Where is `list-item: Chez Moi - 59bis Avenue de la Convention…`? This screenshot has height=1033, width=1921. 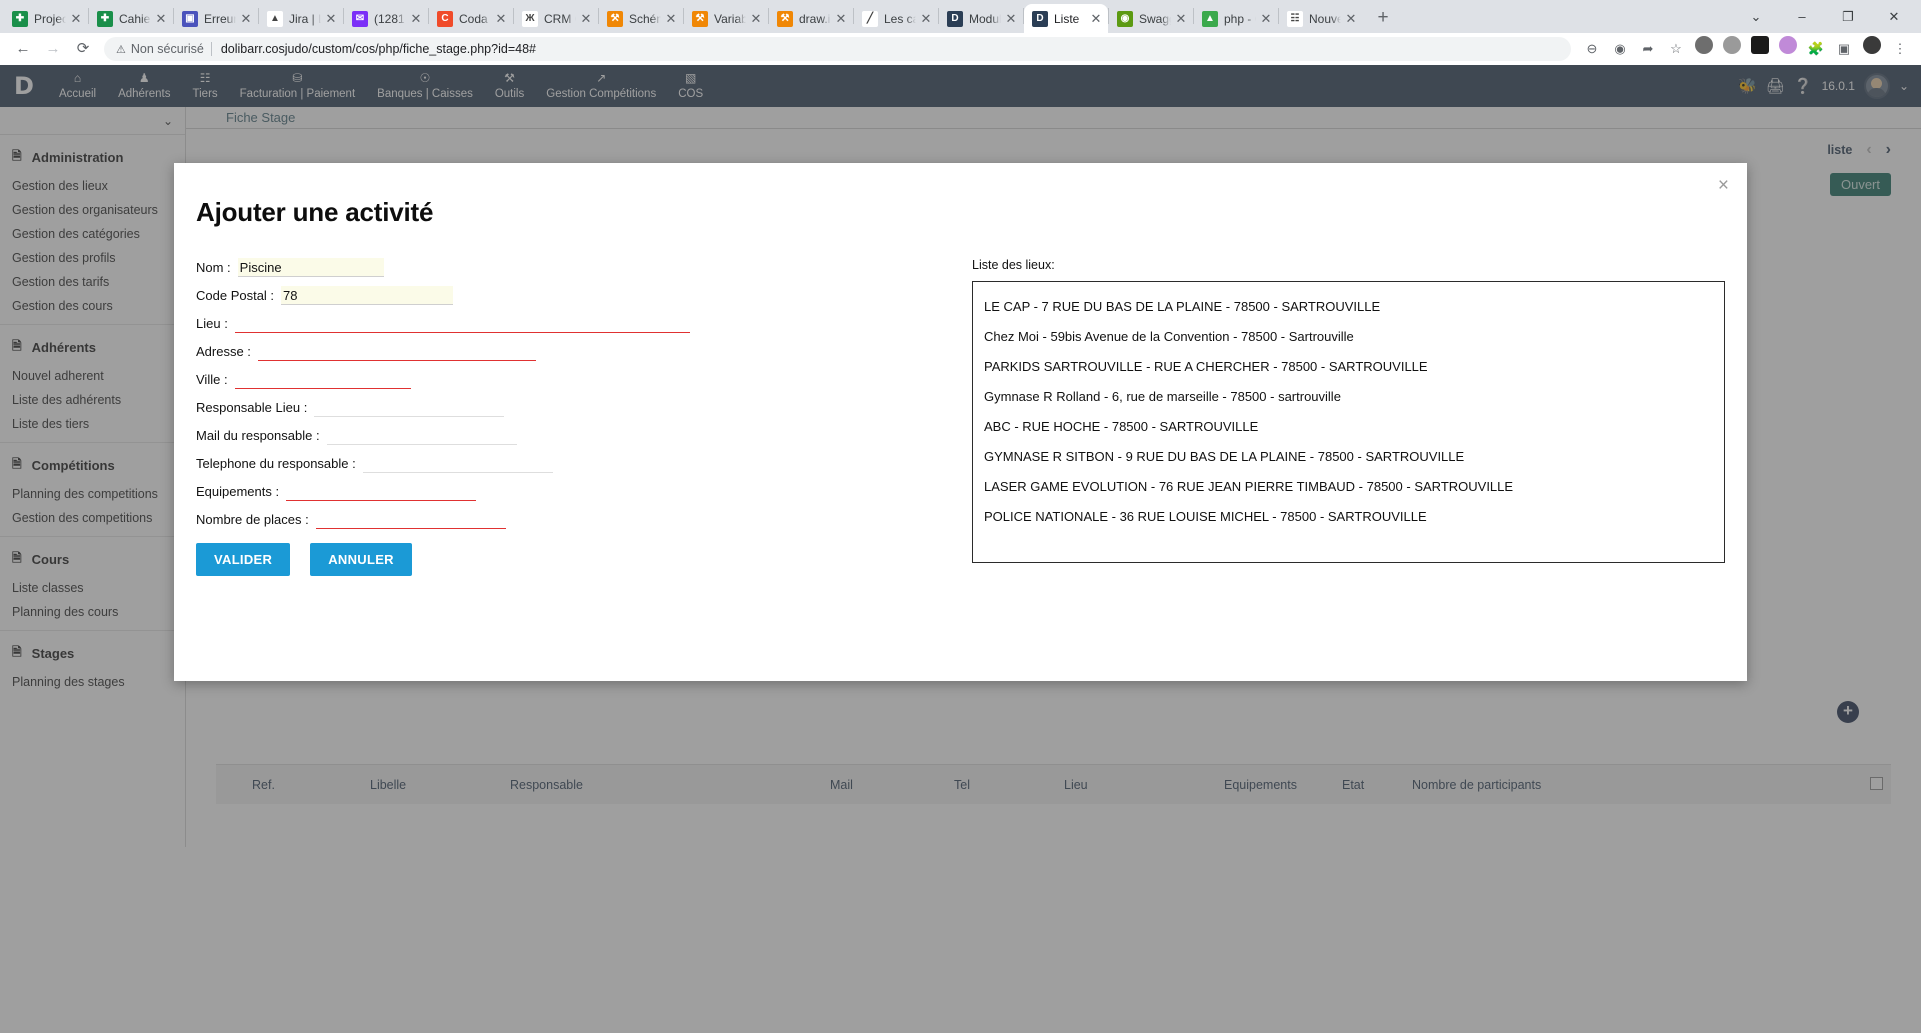
list-item: Chez Moi - 59bis Avenue de la Convention… is located at coordinates (1348, 337).